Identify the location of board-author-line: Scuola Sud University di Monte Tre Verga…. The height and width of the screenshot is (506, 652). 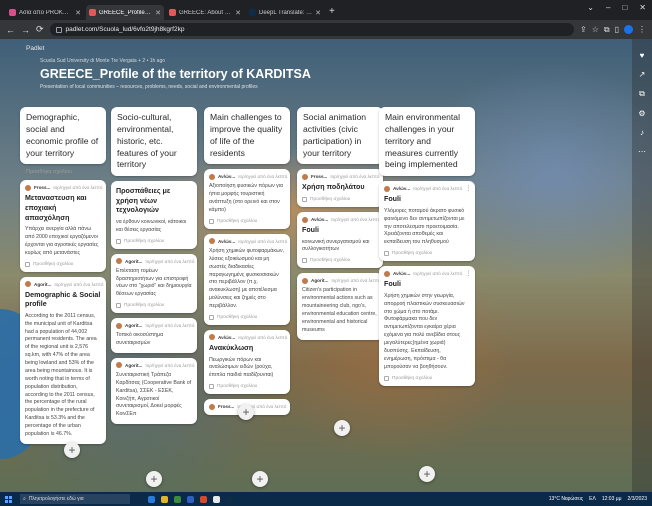
(103, 61).